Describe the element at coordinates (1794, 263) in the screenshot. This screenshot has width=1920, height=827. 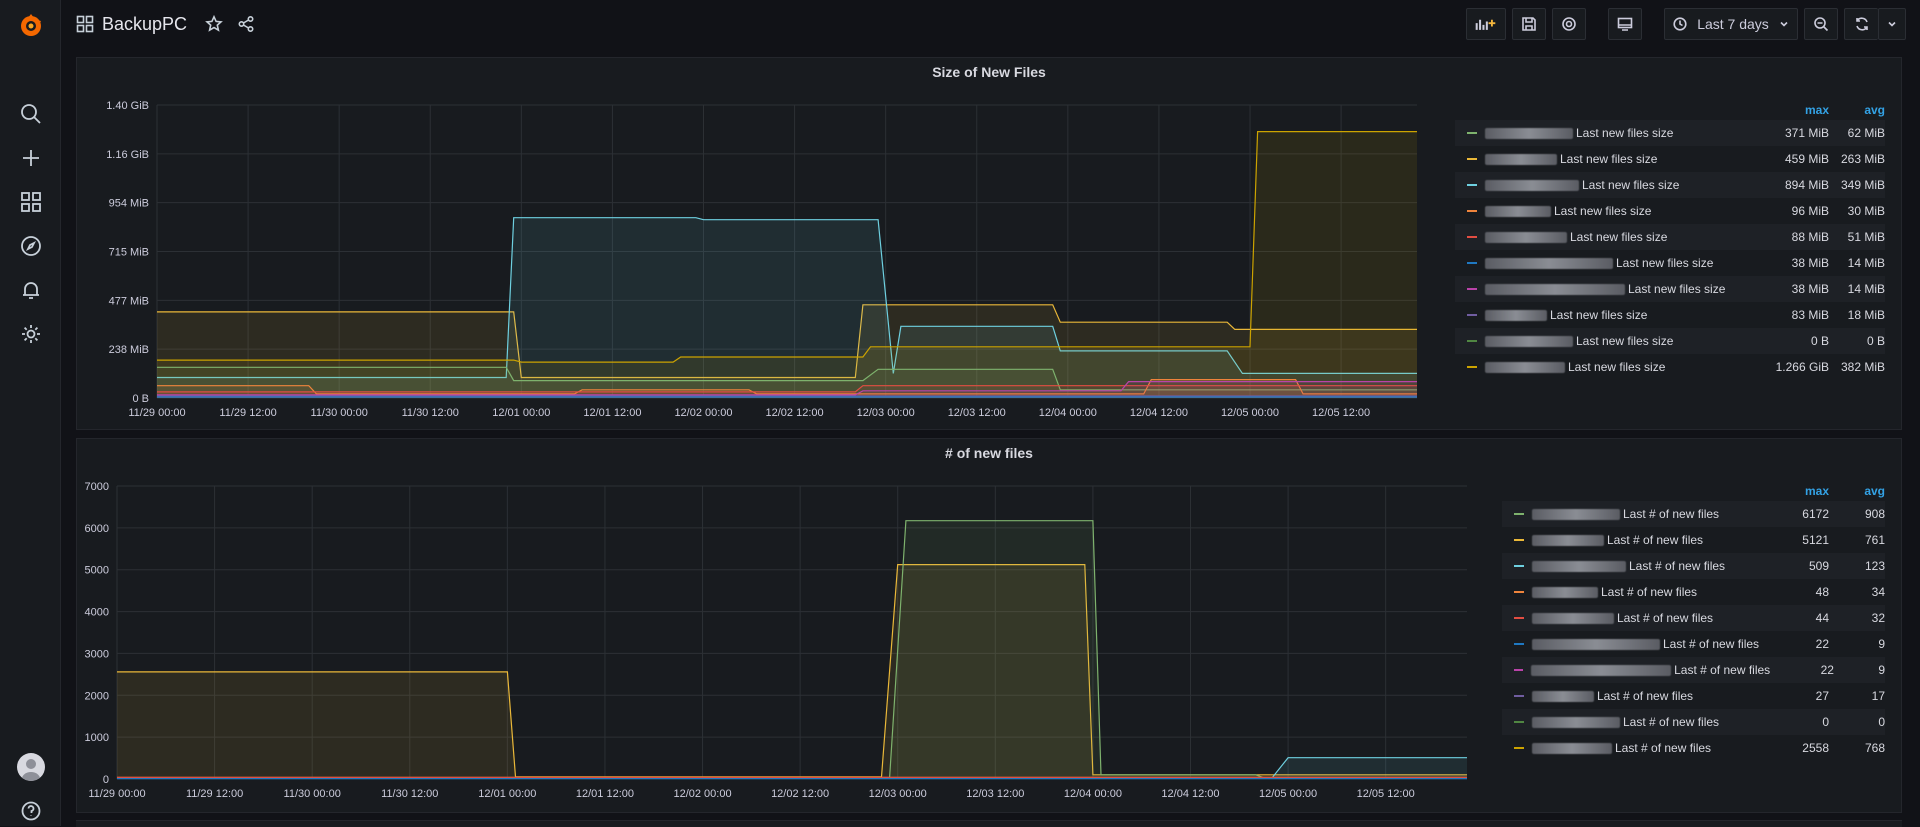
I see `legend-max-value: 38 MiB` at that location.